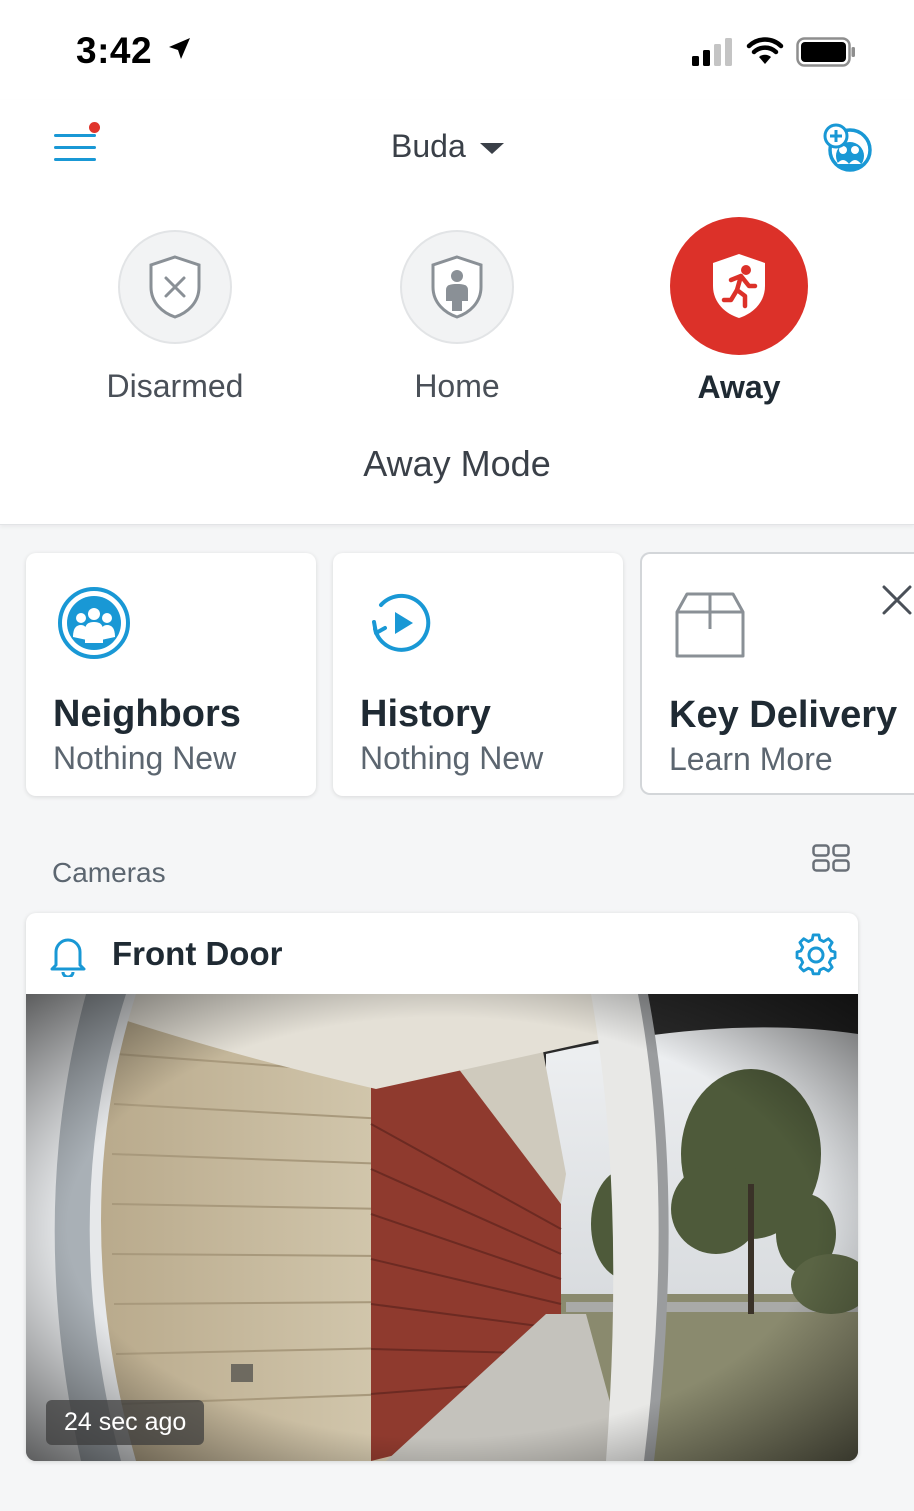 The width and height of the screenshot is (914, 1511). I want to click on location-arrow-icon, so click(179, 48).